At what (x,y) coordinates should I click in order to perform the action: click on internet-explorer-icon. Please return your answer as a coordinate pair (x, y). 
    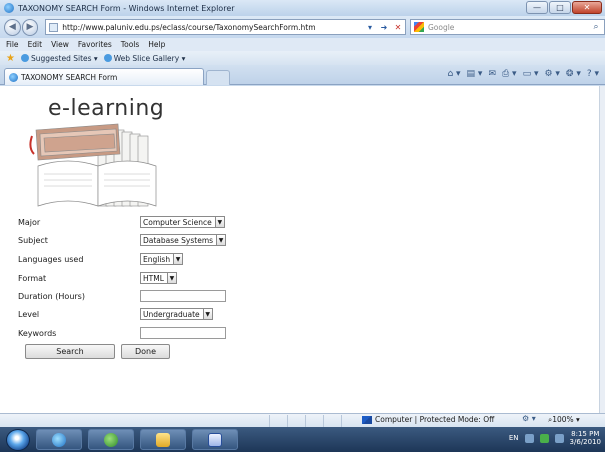
    Looking at the image, I should click on (59, 439).